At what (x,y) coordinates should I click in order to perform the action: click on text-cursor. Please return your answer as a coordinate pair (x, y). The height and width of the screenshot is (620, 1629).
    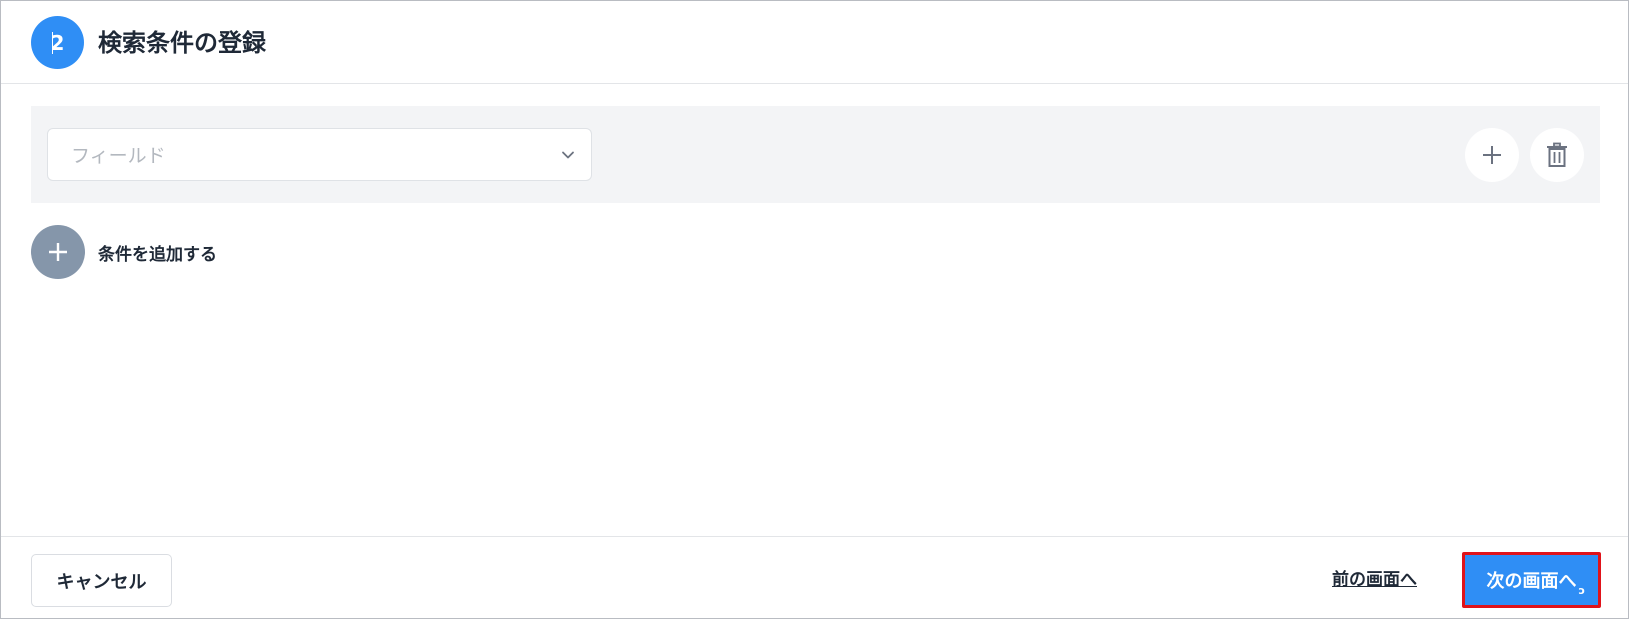
    Looking at the image, I should click on (52, 43).